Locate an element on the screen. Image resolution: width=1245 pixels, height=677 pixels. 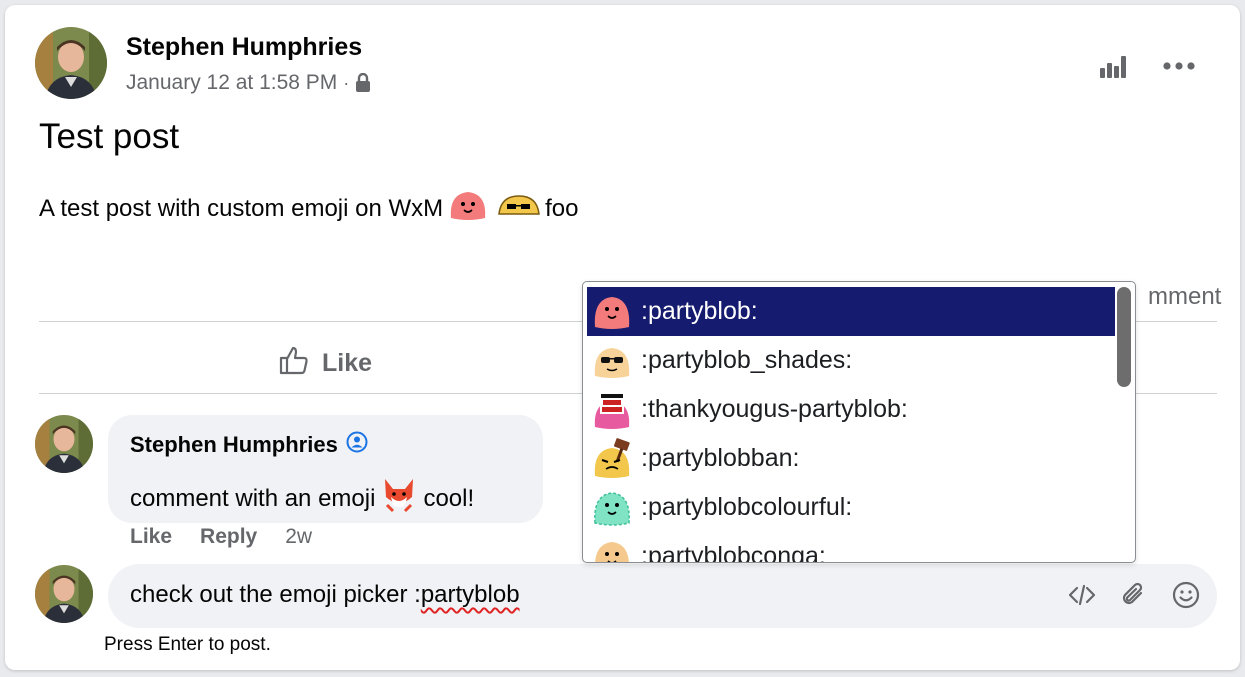
emoji-suggestion-partyblob: :partyblob: is located at coordinates (851, 311).